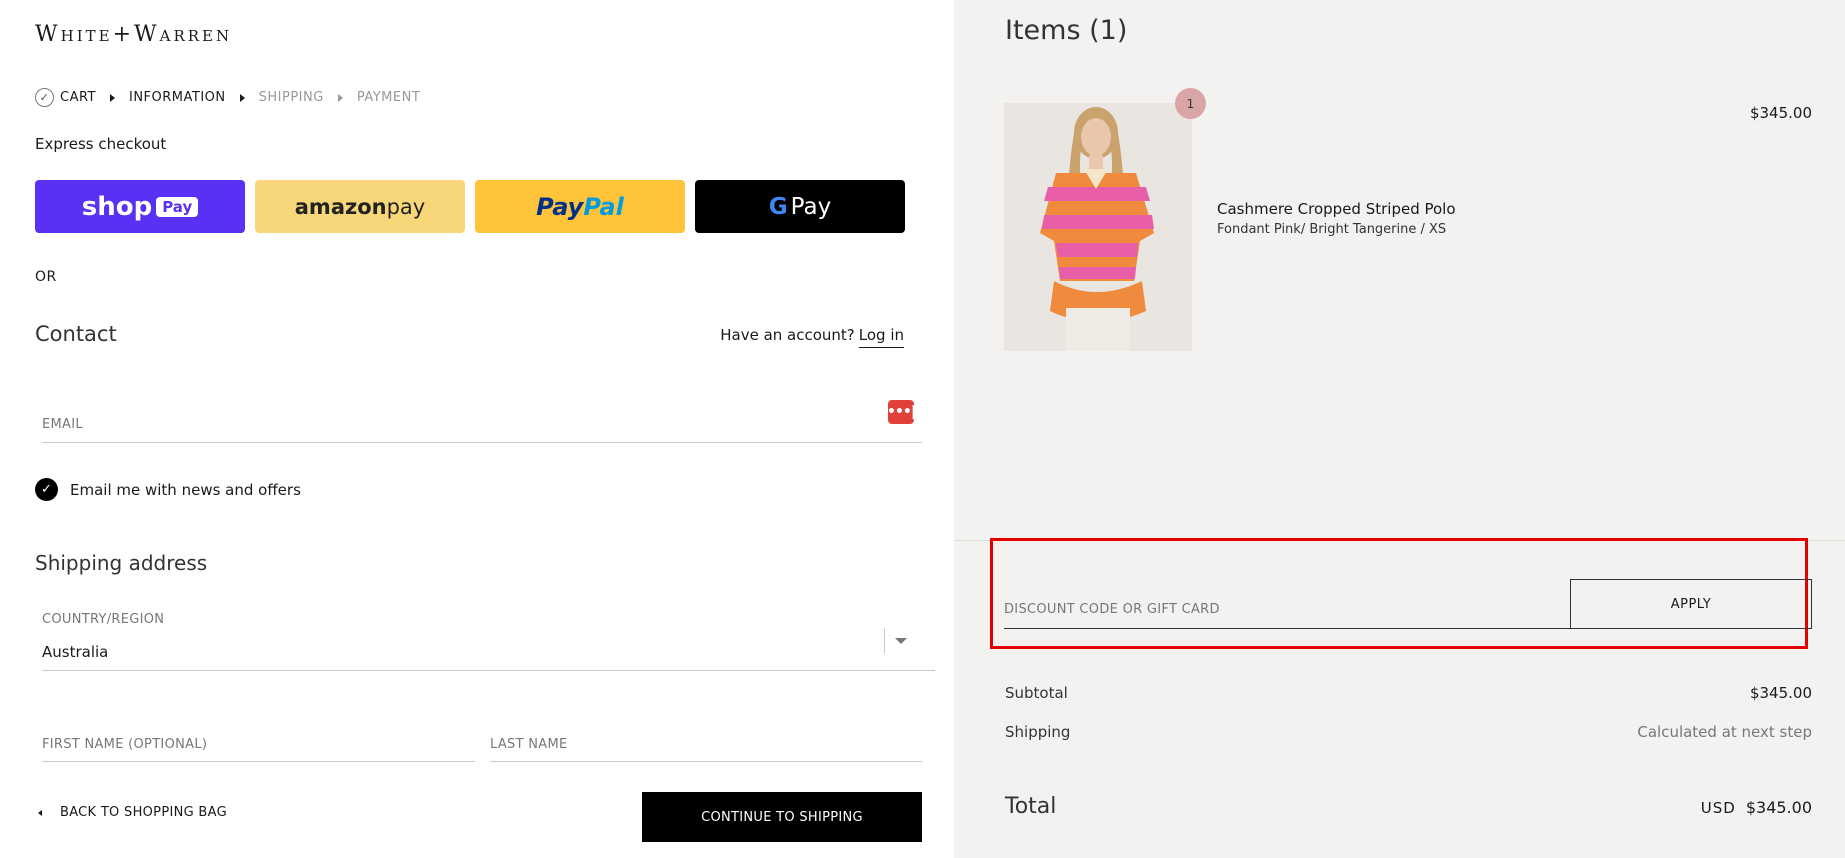 This screenshot has height=858, width=1845. What do you see at coordinates (46, 489) in the screenshot?
I see `checkbox-checked-icon: ✓` at bounding box center [46, 489].